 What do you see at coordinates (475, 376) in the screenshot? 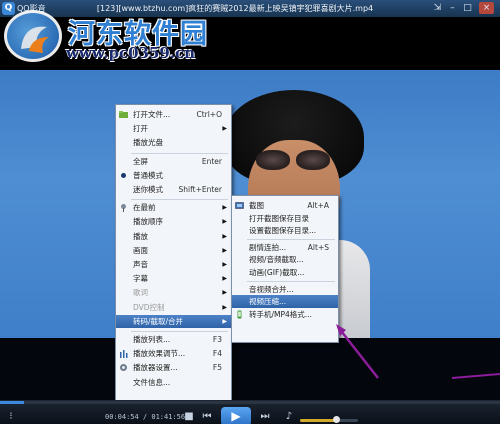
I see `annotation-stroke` at bounding box center [475, 376].